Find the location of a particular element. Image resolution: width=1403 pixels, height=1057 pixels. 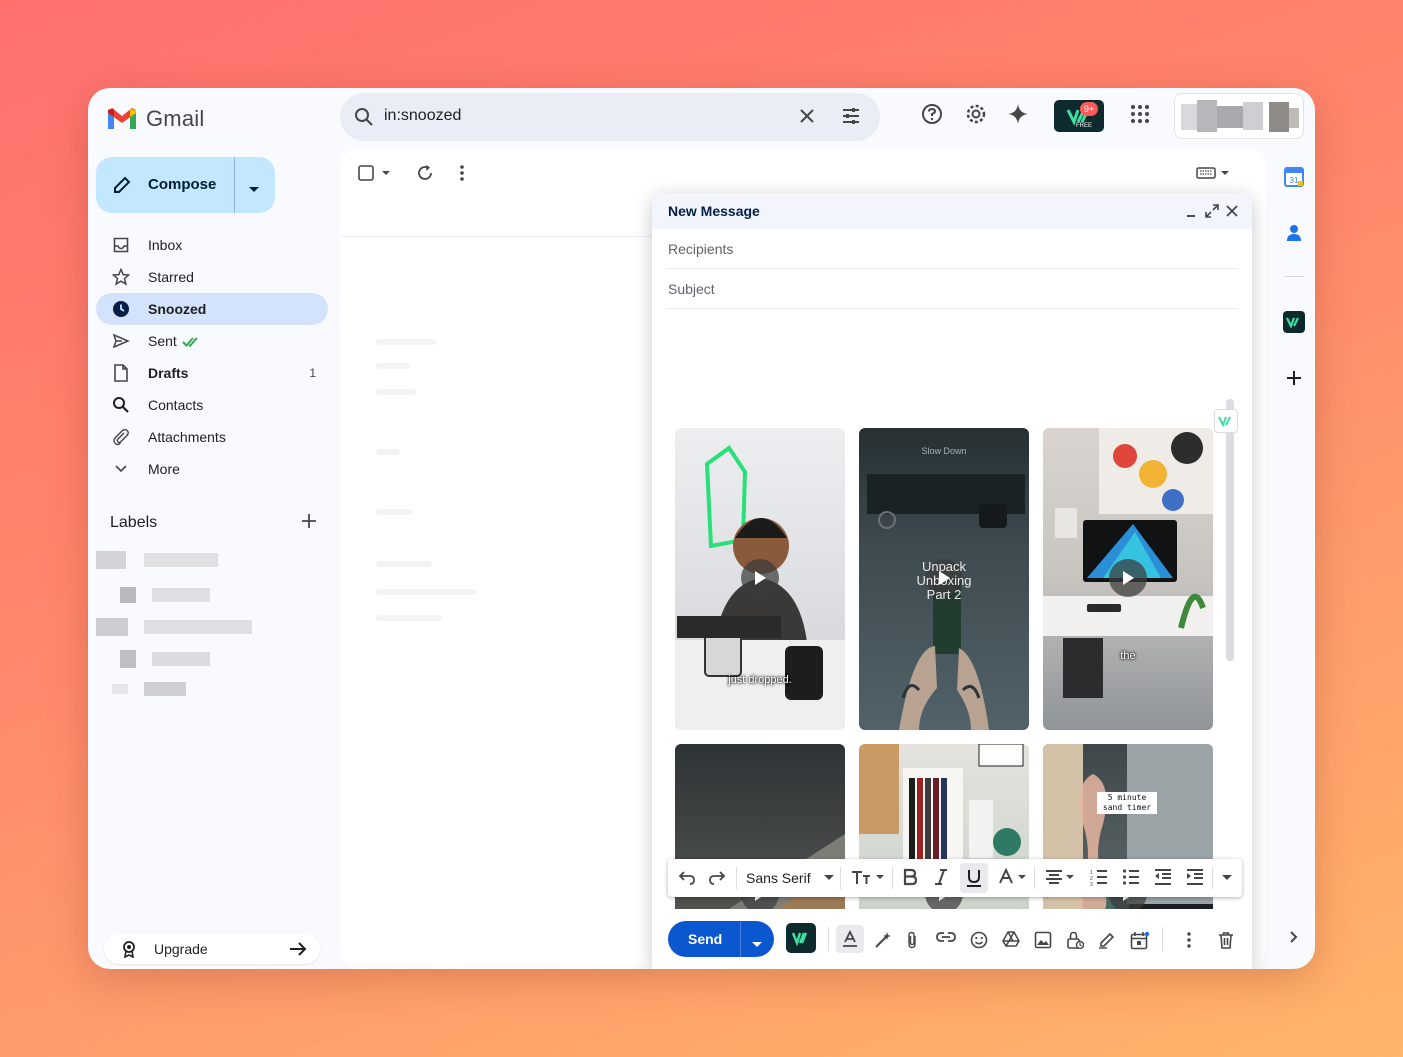

account-switcher is located at coordinates (1239, 116).